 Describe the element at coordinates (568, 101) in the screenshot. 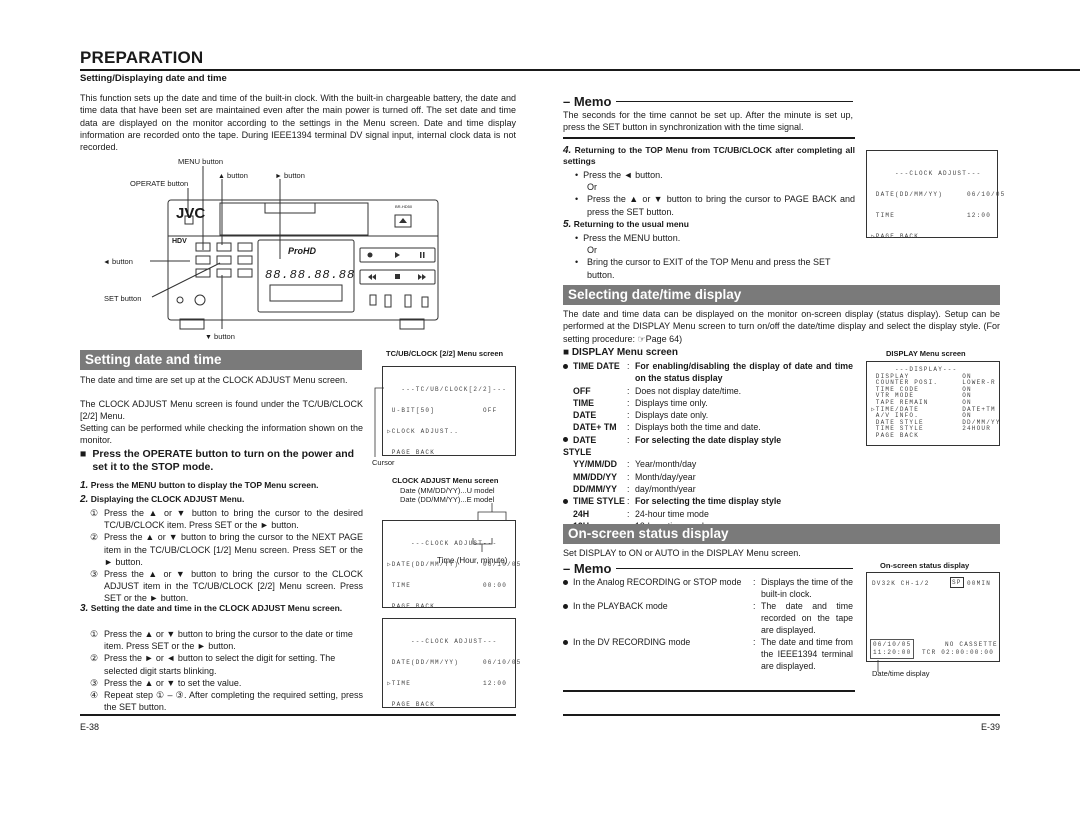

I see `memo-dash: –` at that location.